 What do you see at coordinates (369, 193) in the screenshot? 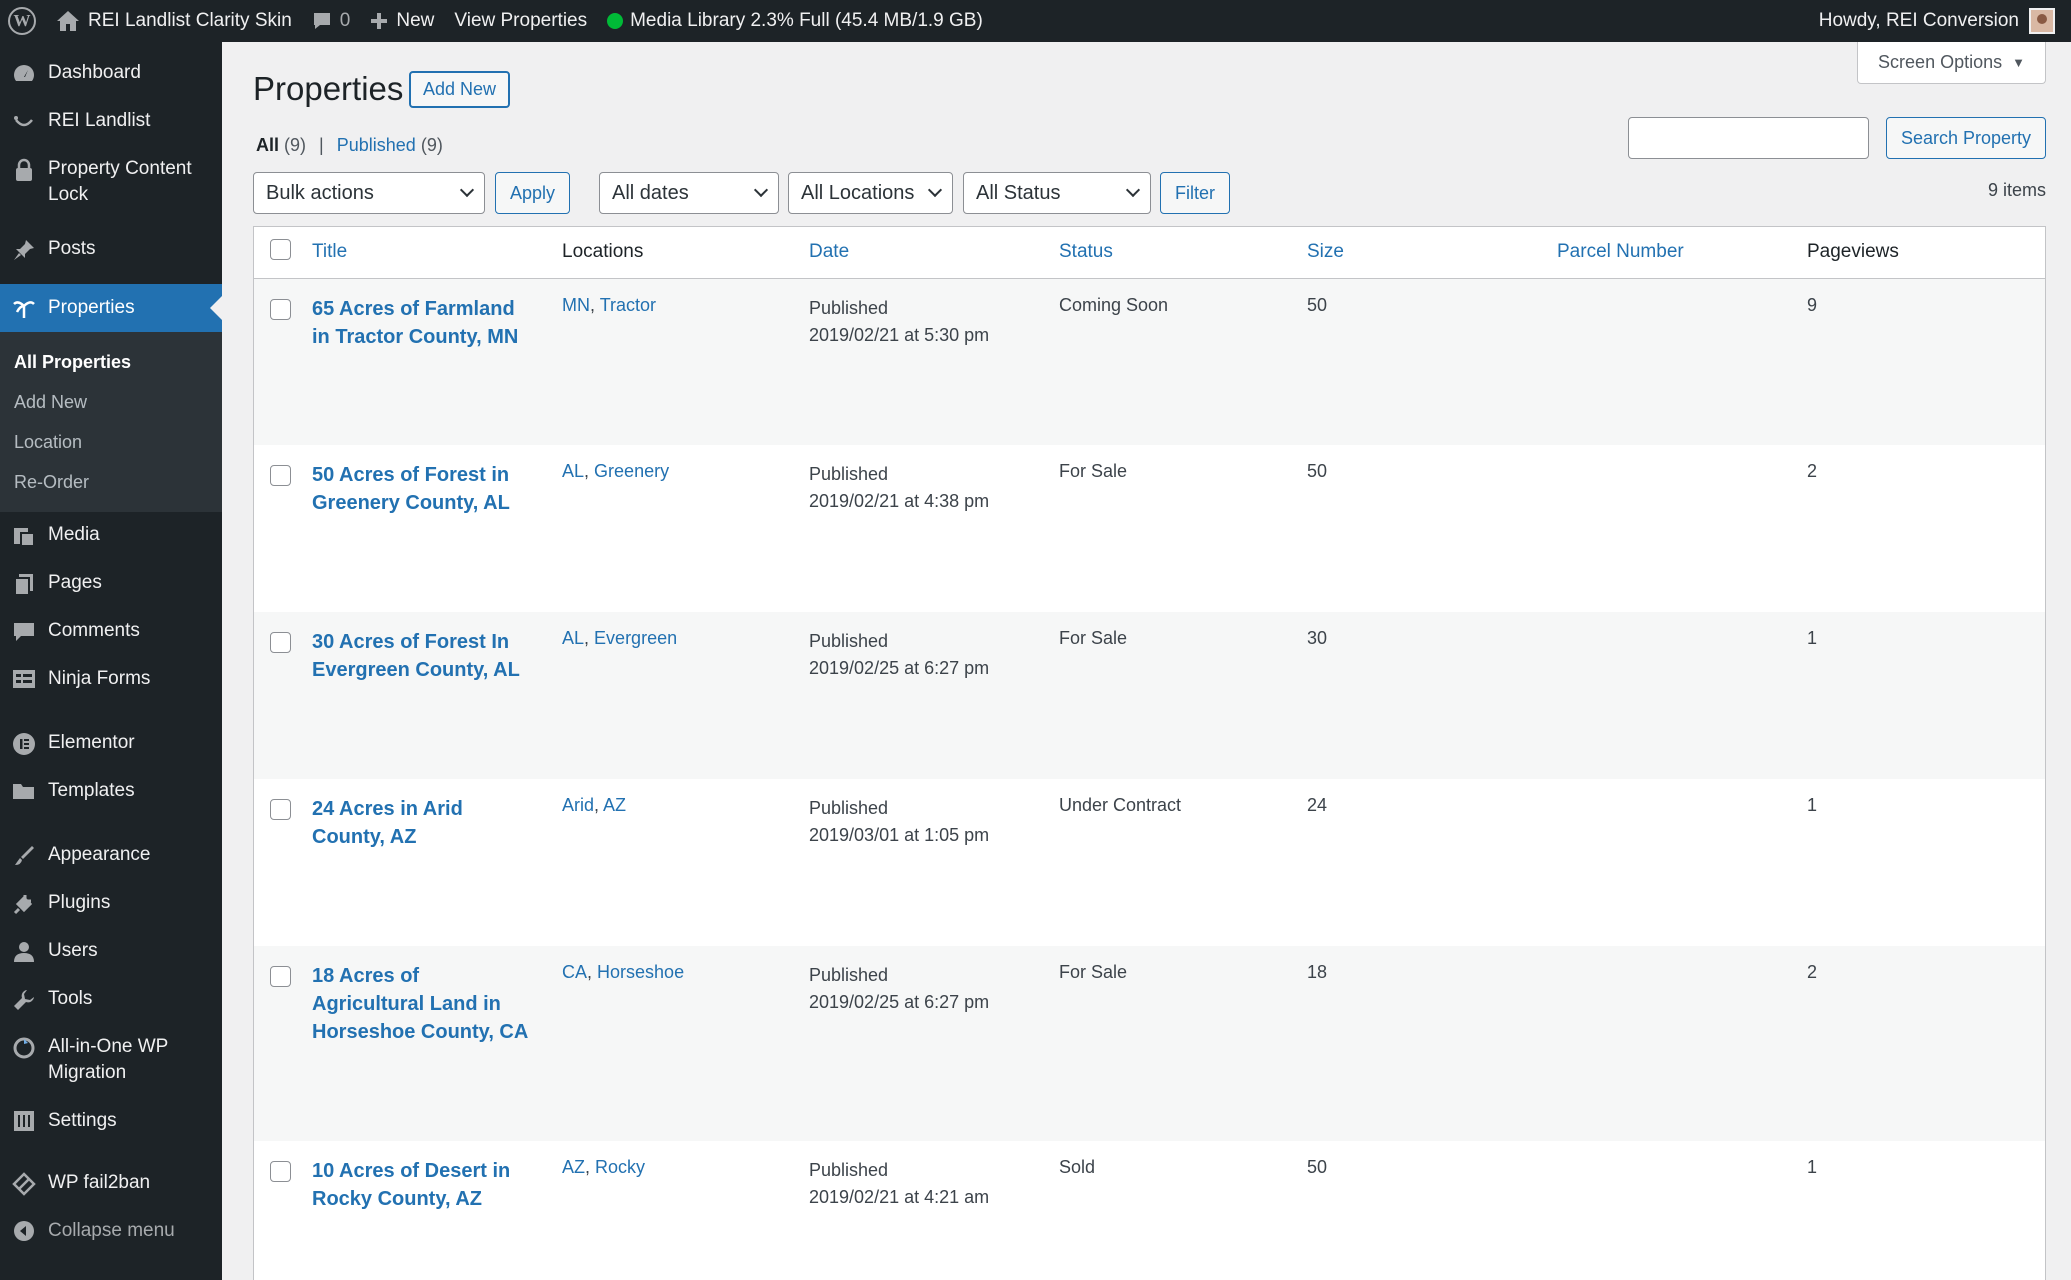
I see `bulk-actions-select: Bulk actions` at bounding box center [369, 193].